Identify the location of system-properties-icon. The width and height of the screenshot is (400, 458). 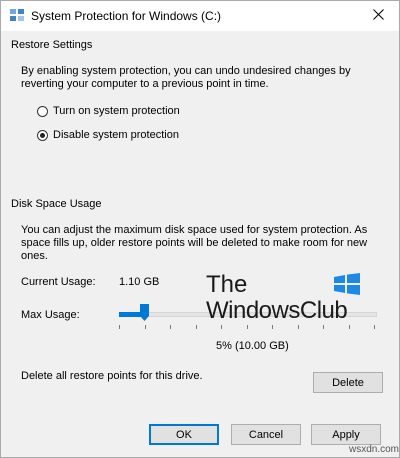
(17, 15).